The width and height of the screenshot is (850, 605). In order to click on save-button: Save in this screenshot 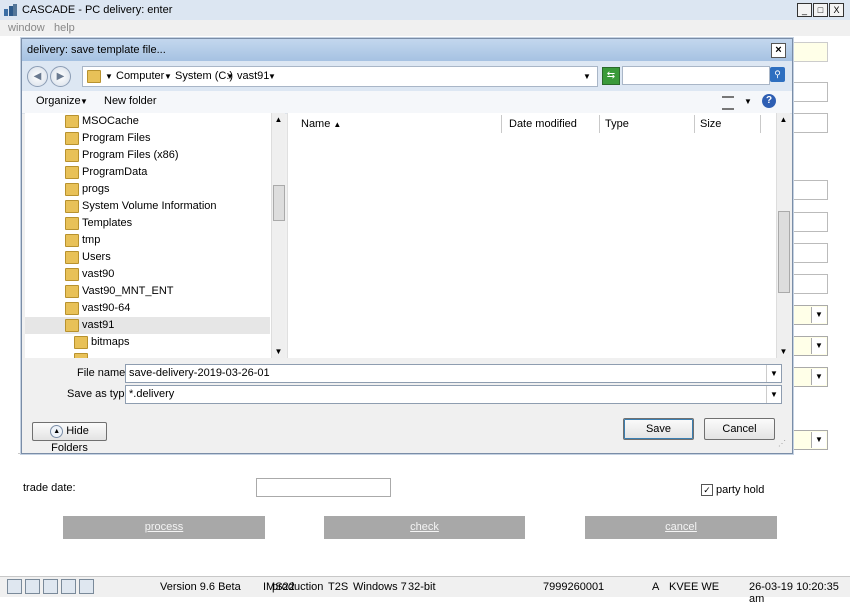, I will do `click(658, 429)`.